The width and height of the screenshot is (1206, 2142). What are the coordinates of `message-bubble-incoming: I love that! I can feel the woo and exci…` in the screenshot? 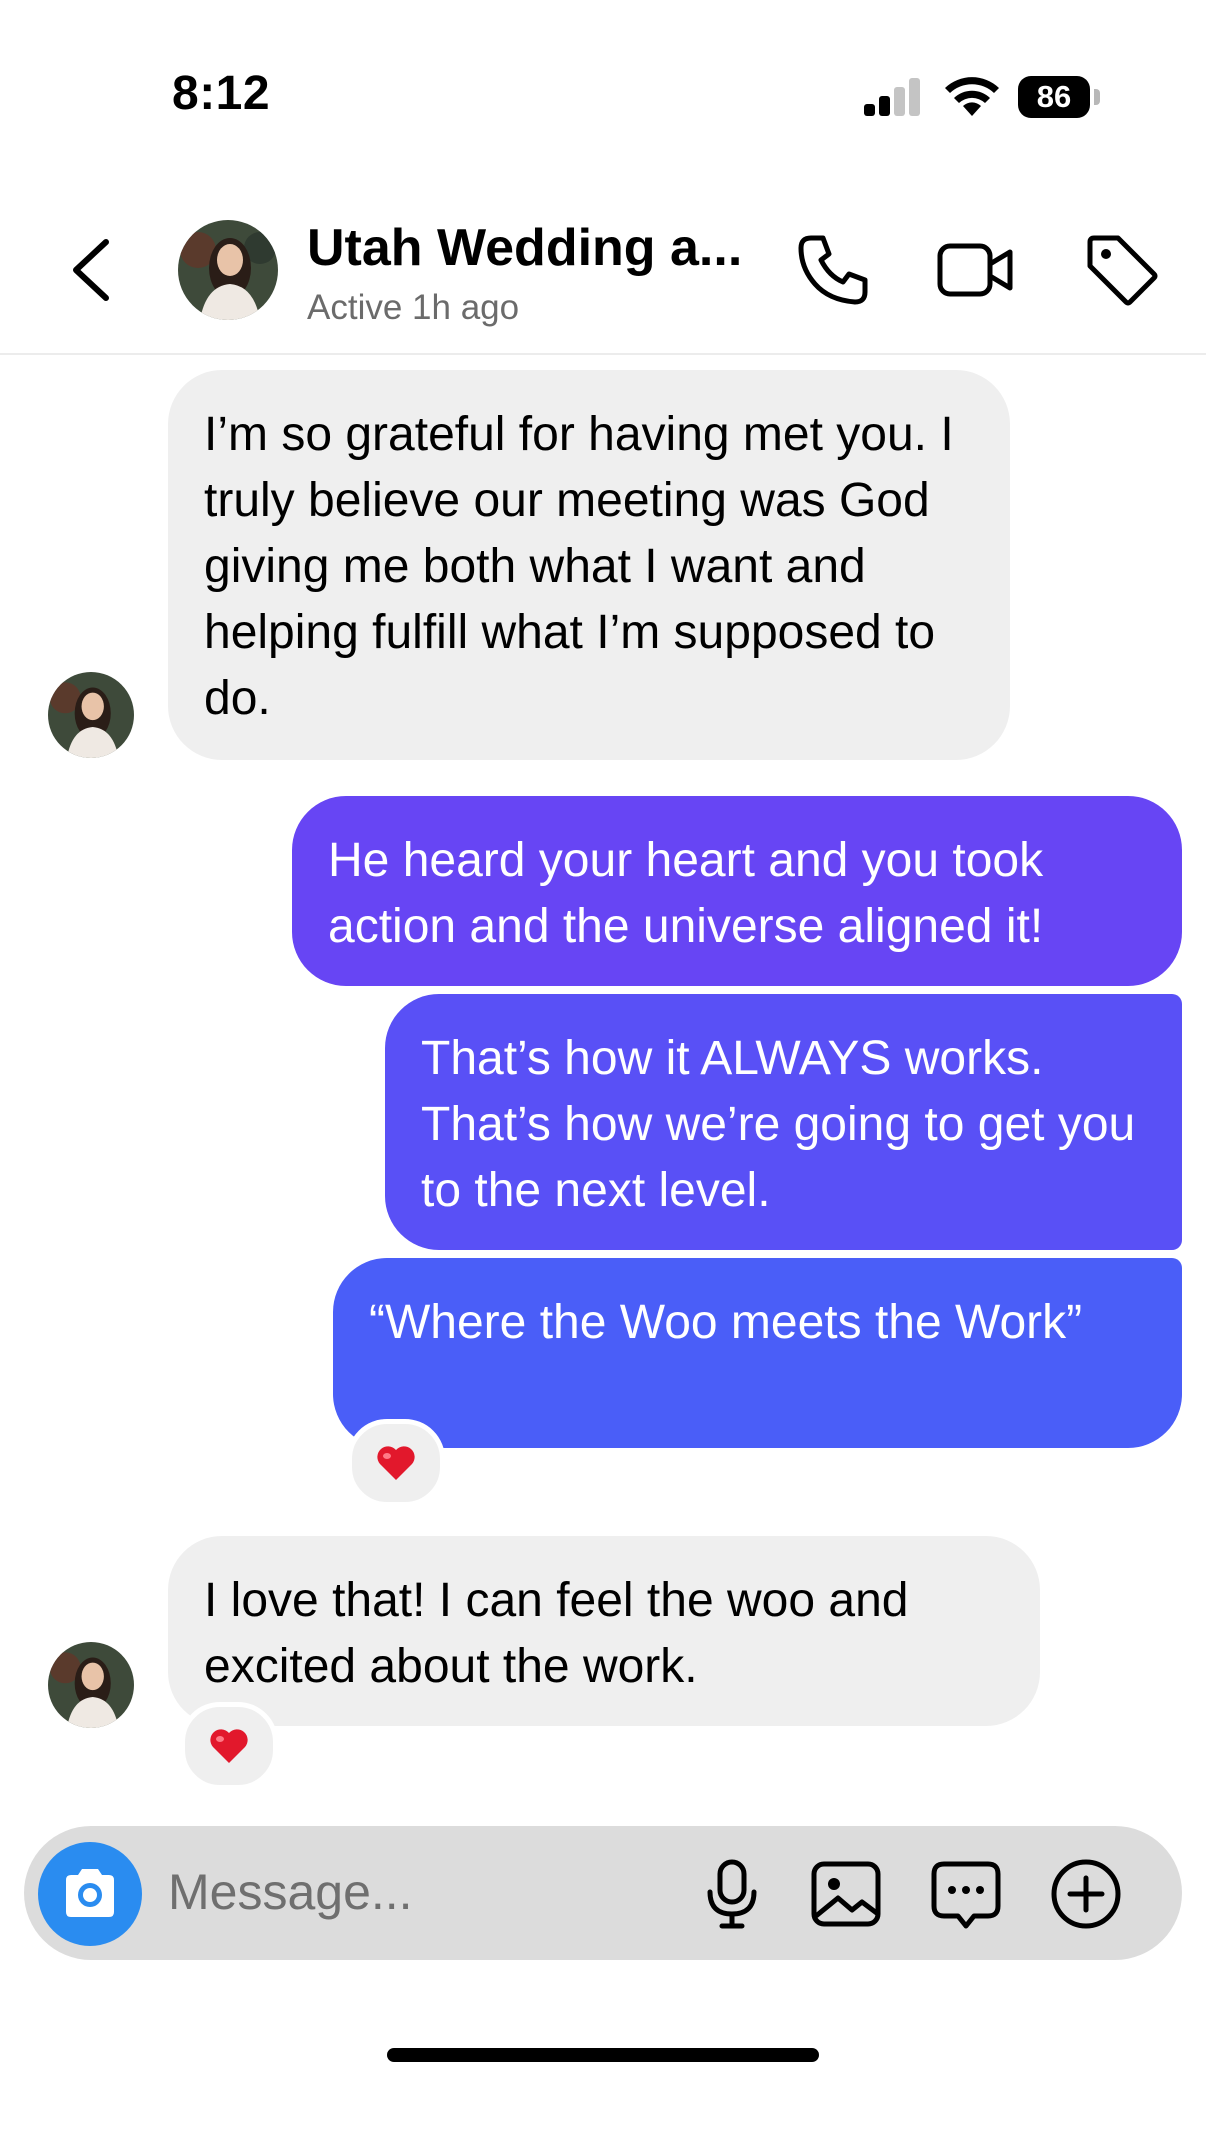 It's located at (604, 1631).